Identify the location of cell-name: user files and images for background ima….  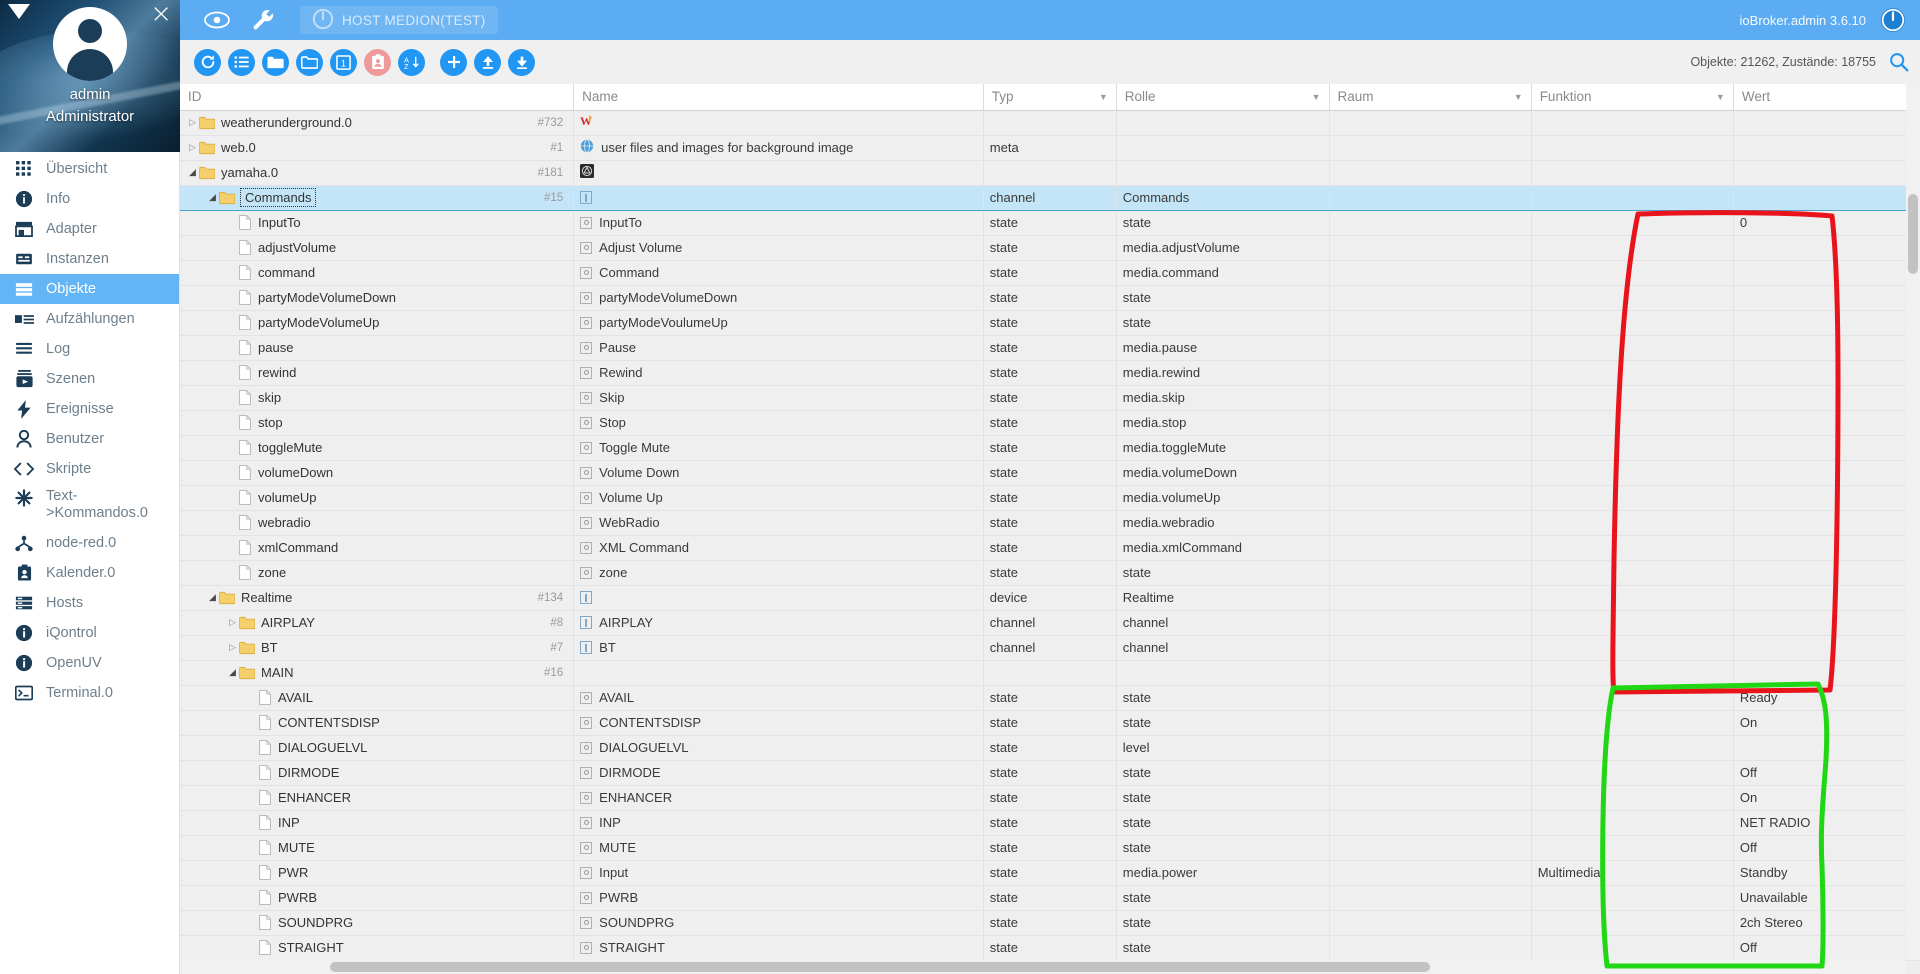
(778, 148).